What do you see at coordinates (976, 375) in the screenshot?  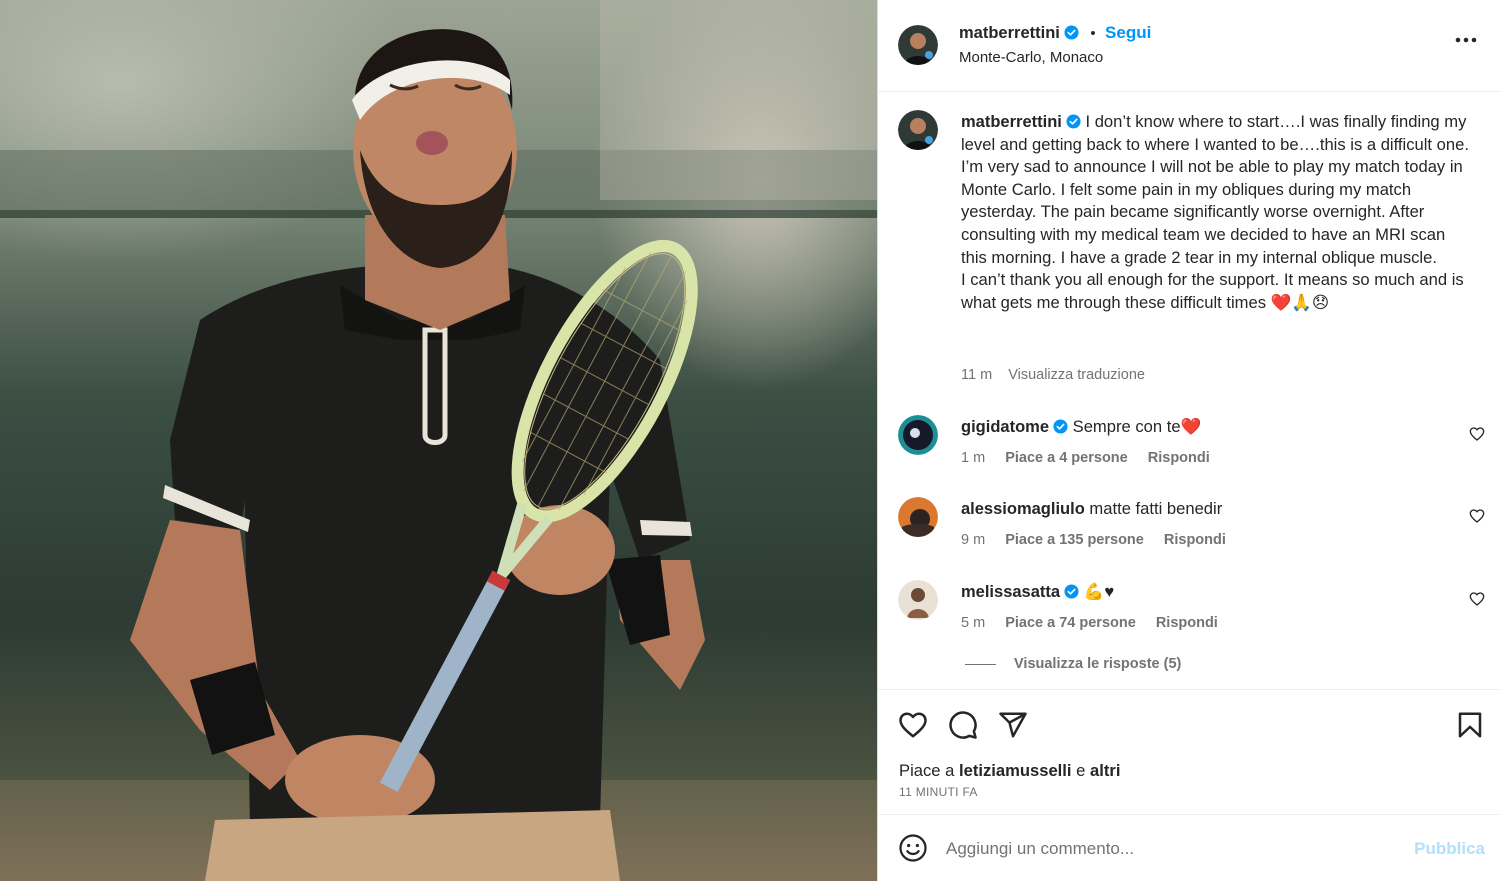 I see `caption-time: 11 m` at bounding box center [976, 375].